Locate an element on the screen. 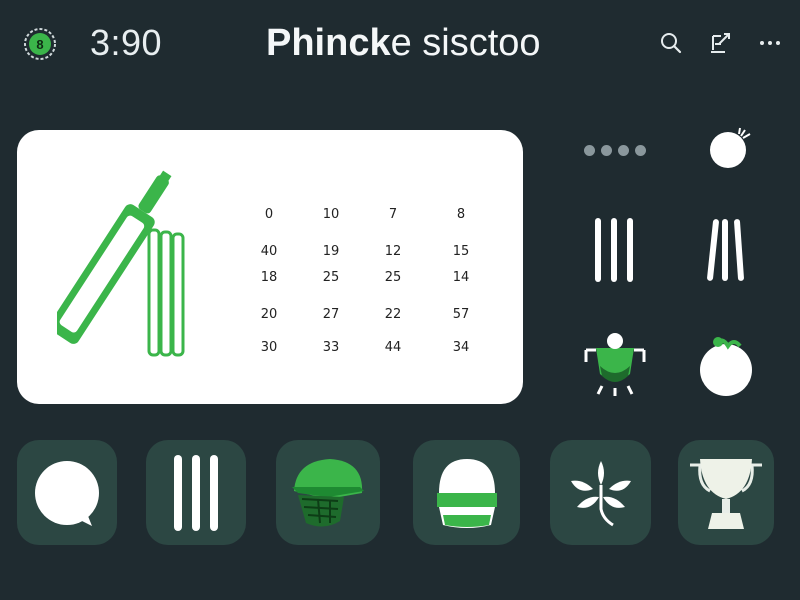  score-cell: 40 is located at coordinates (269, 251).